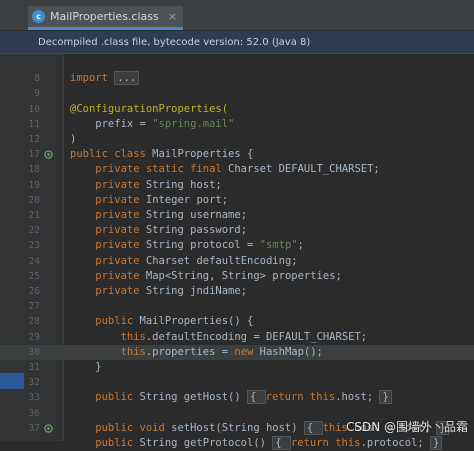 Image resolution: width=474 pixels, height=451 pixels. What do you see at coordinates (149, 109) in the screenshot?
I see `code-text: @ConfigurationProperties(` at bounding box center [149, 109].